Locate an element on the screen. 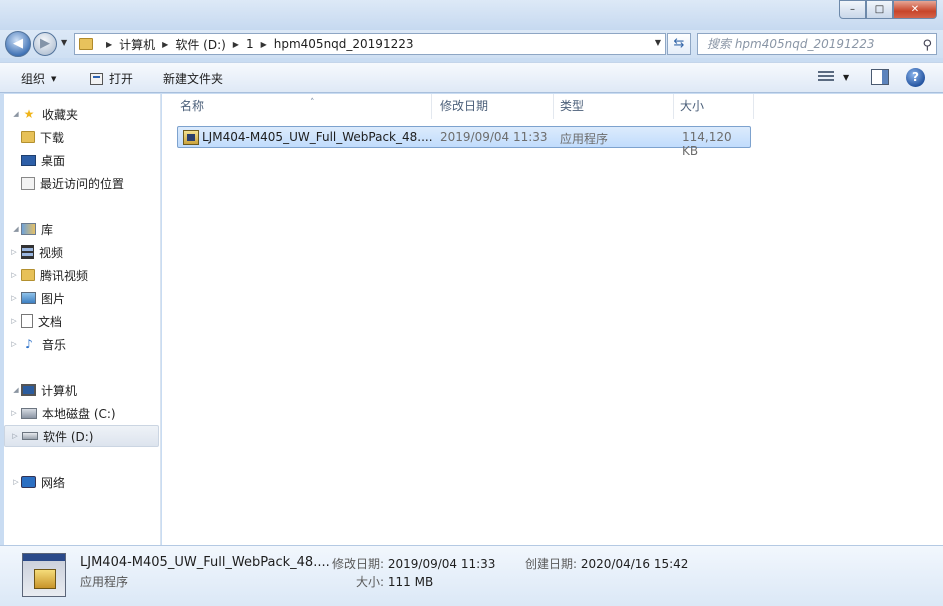 Image resolution: width=943 pixels, height=606 pixels. nav-label: 视频 is located at coordinates (51, 252).